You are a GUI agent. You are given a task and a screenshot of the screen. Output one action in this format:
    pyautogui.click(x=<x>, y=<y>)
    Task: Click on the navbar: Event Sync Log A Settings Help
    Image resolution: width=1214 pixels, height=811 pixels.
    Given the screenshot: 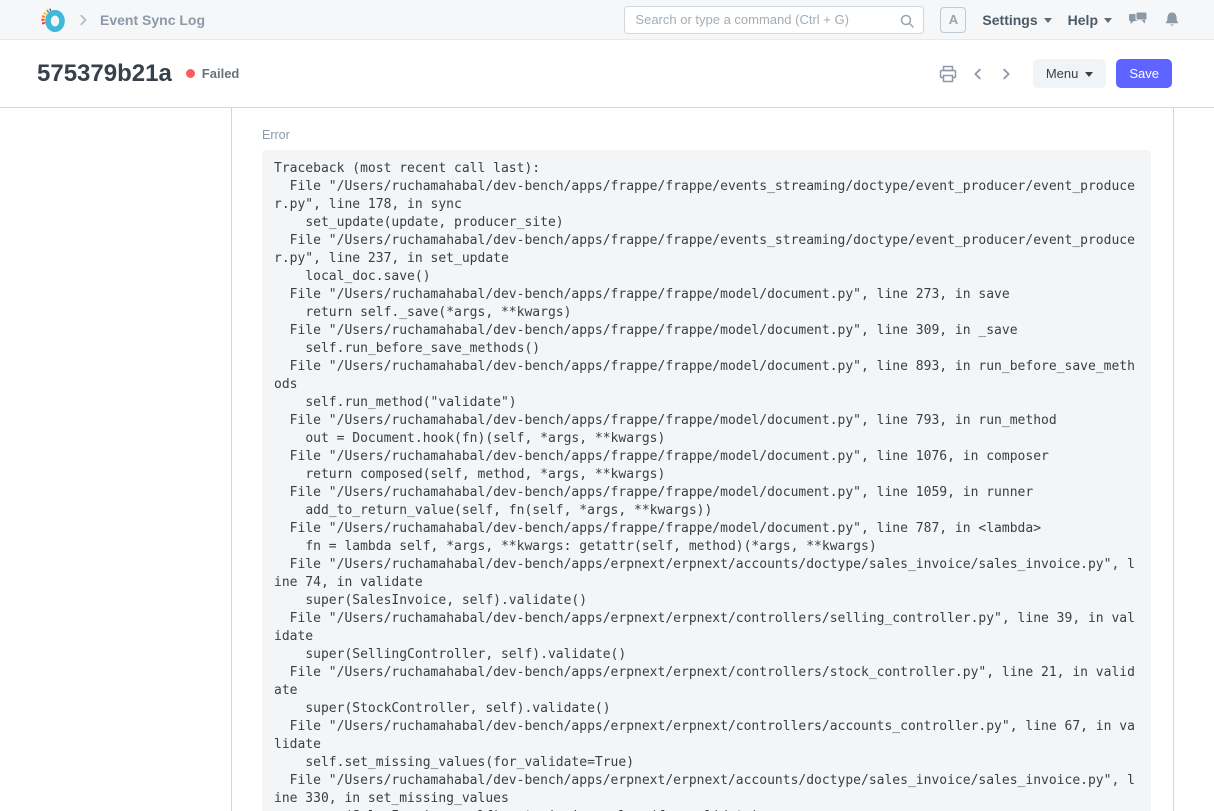 What is the action you would take?
    pyautogui.click(x=607, y=20)
    